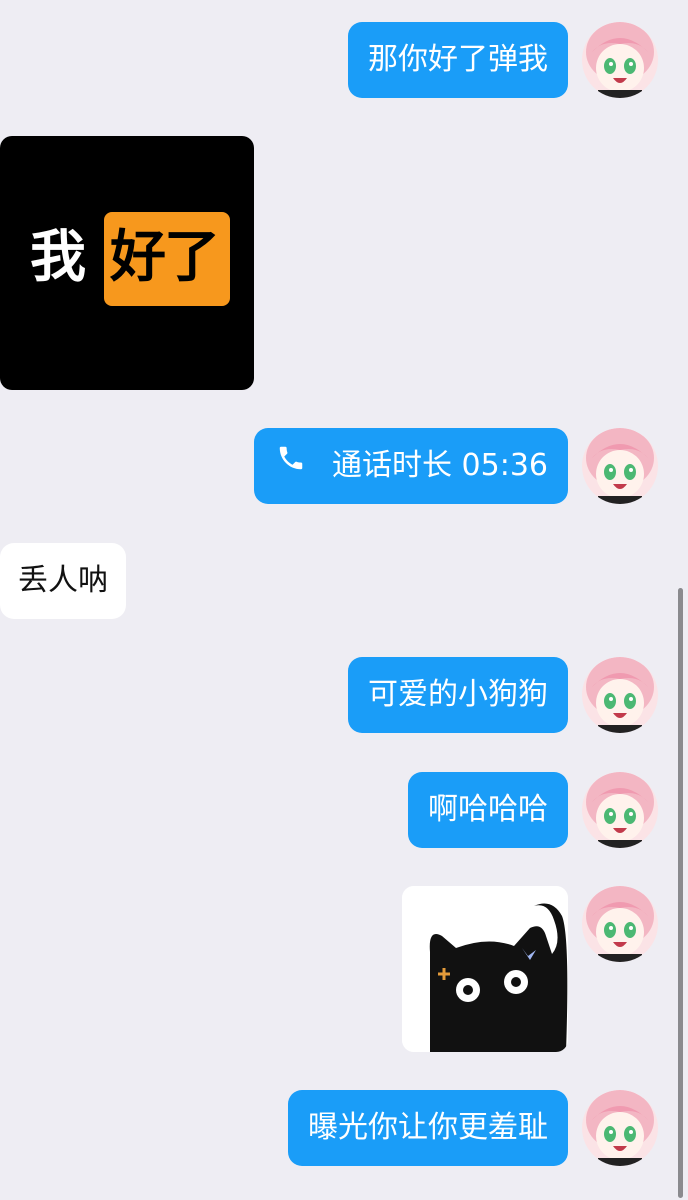 The height and width of the screenshot is (1200, 688). What do you see at coordinates (58, 257) in the screenshot?
I see `sticker-text-part1: 我` at bounding box center [58, 257].